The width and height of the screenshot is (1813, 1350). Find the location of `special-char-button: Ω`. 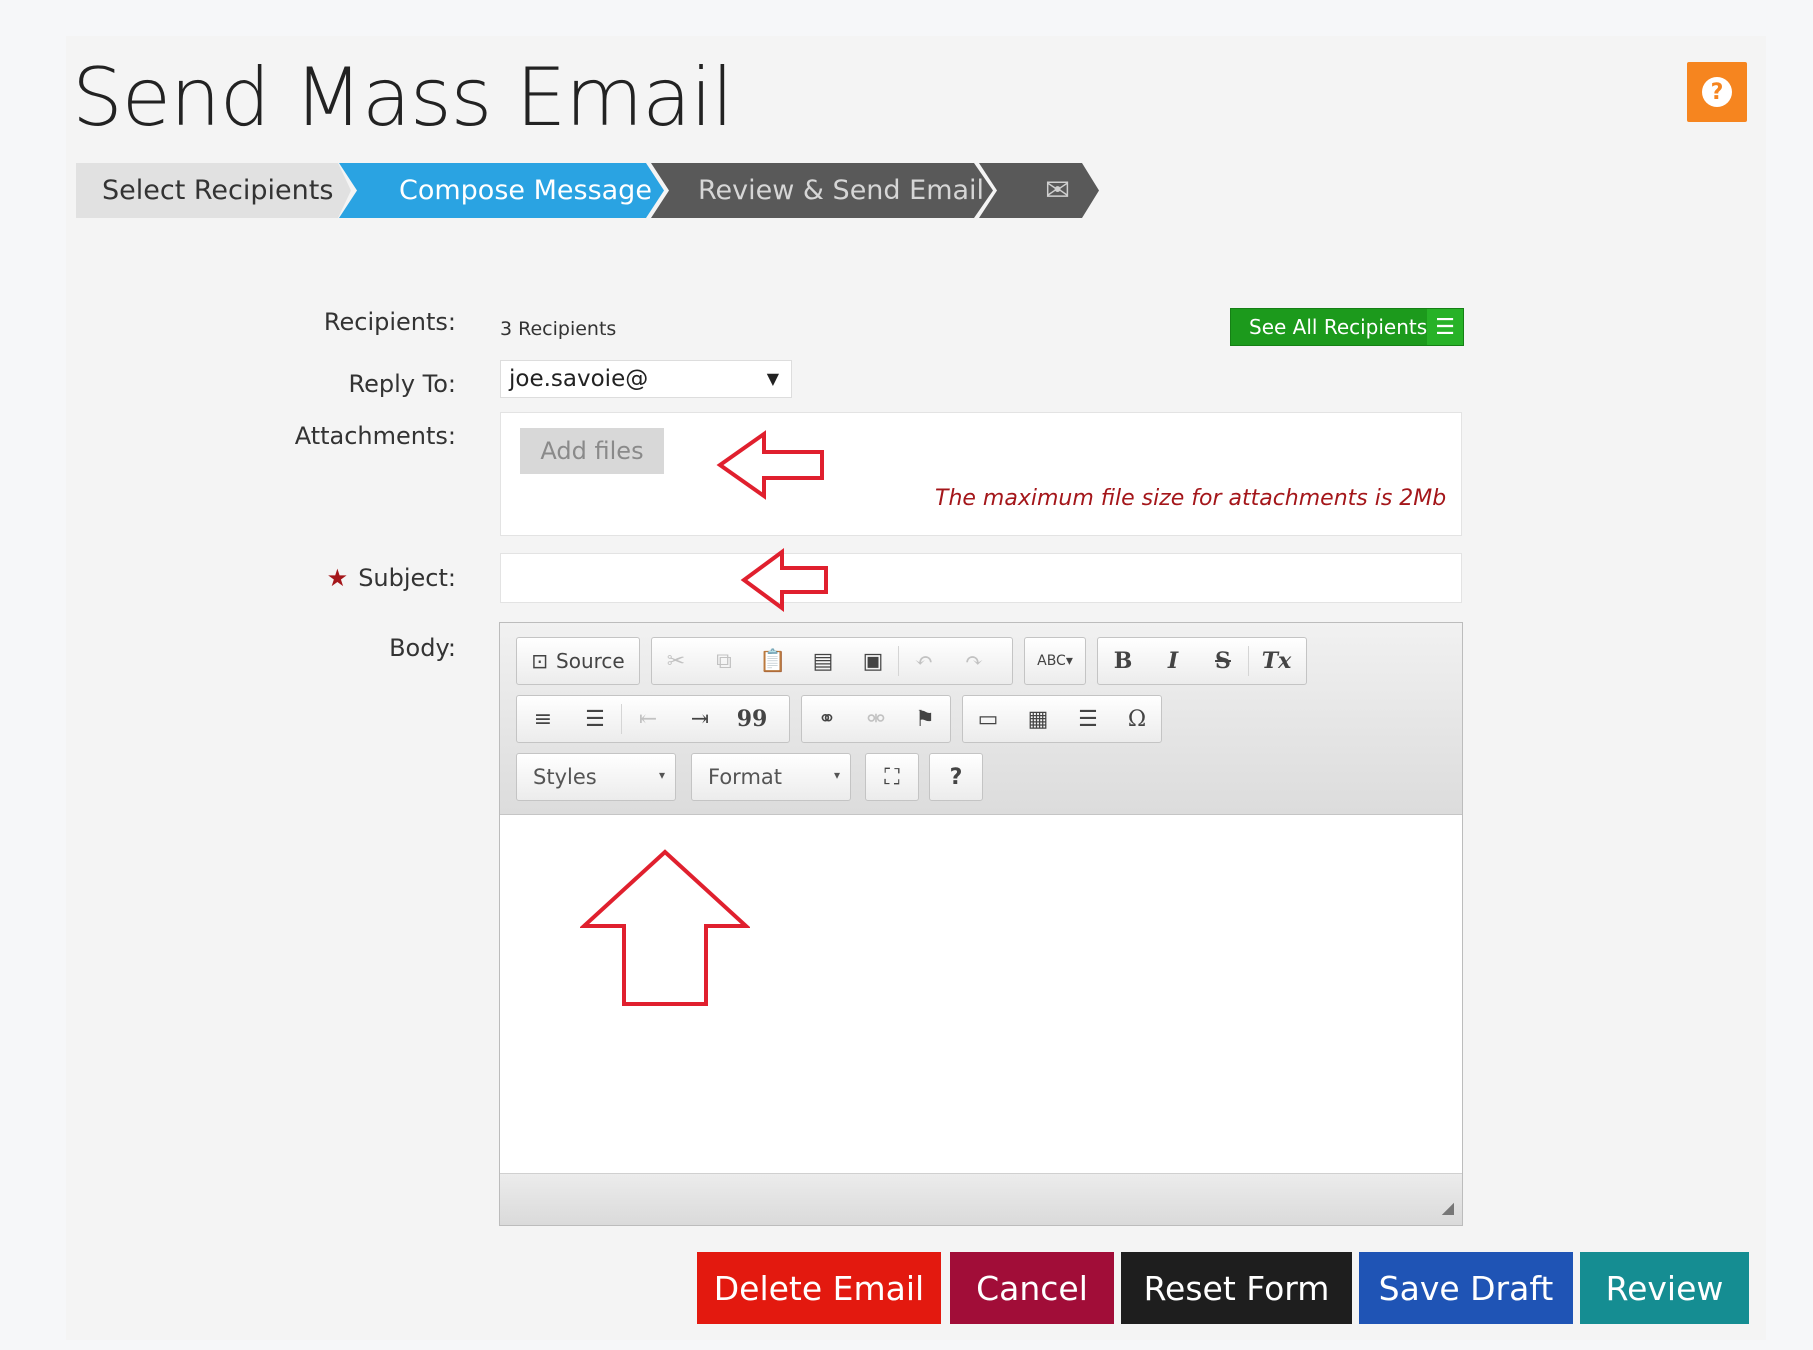

special-char-button: Ω is located at coordinates (1137, 719).